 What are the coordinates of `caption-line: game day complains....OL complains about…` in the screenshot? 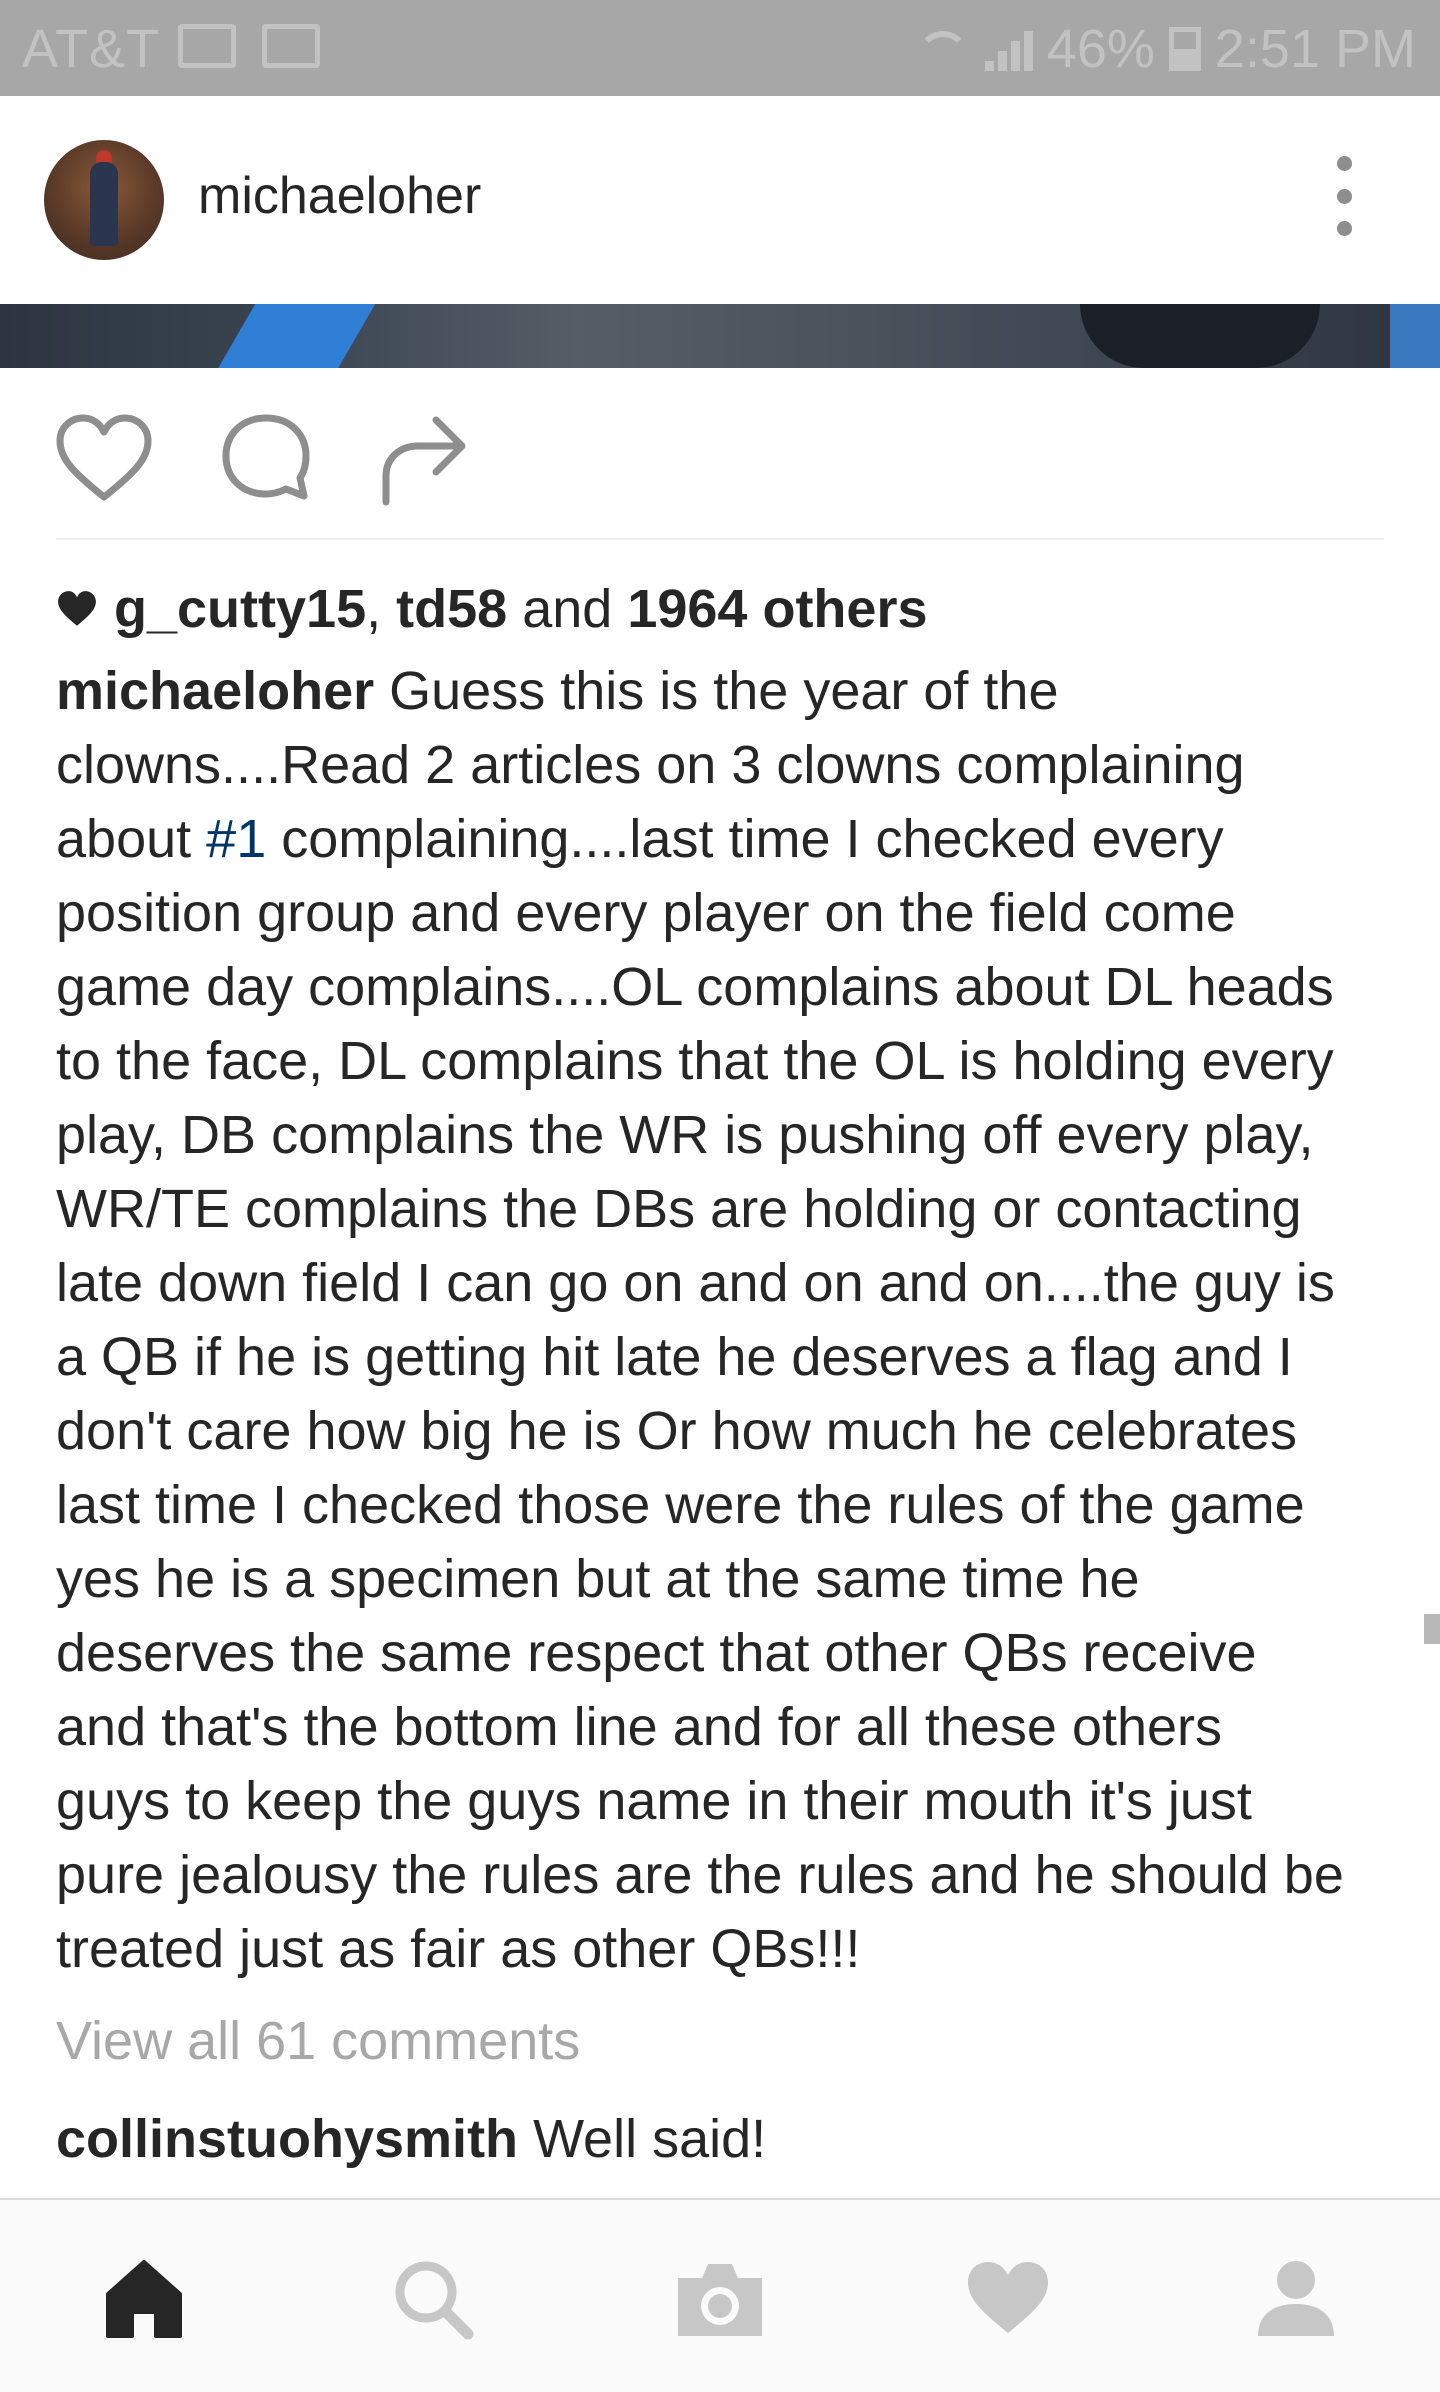 It's located at (695, 987).